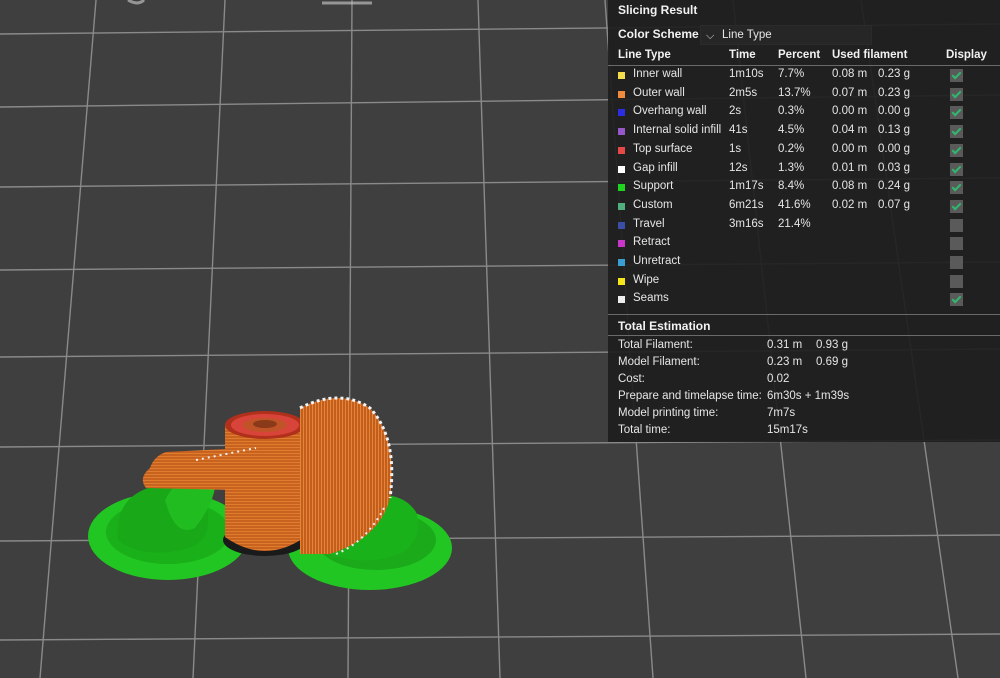  Describe the element at coordinates (659, 92) in the screenshot. I see `line-type-name: Outer wall` at that location.